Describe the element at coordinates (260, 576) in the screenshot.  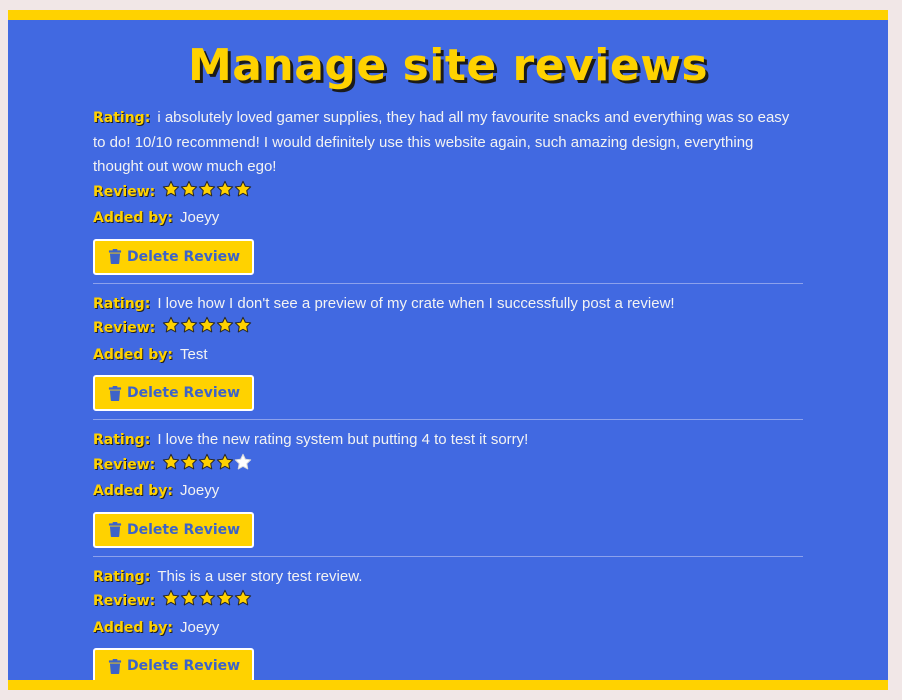
I see `review-text: This is a user story test review.` at that location.